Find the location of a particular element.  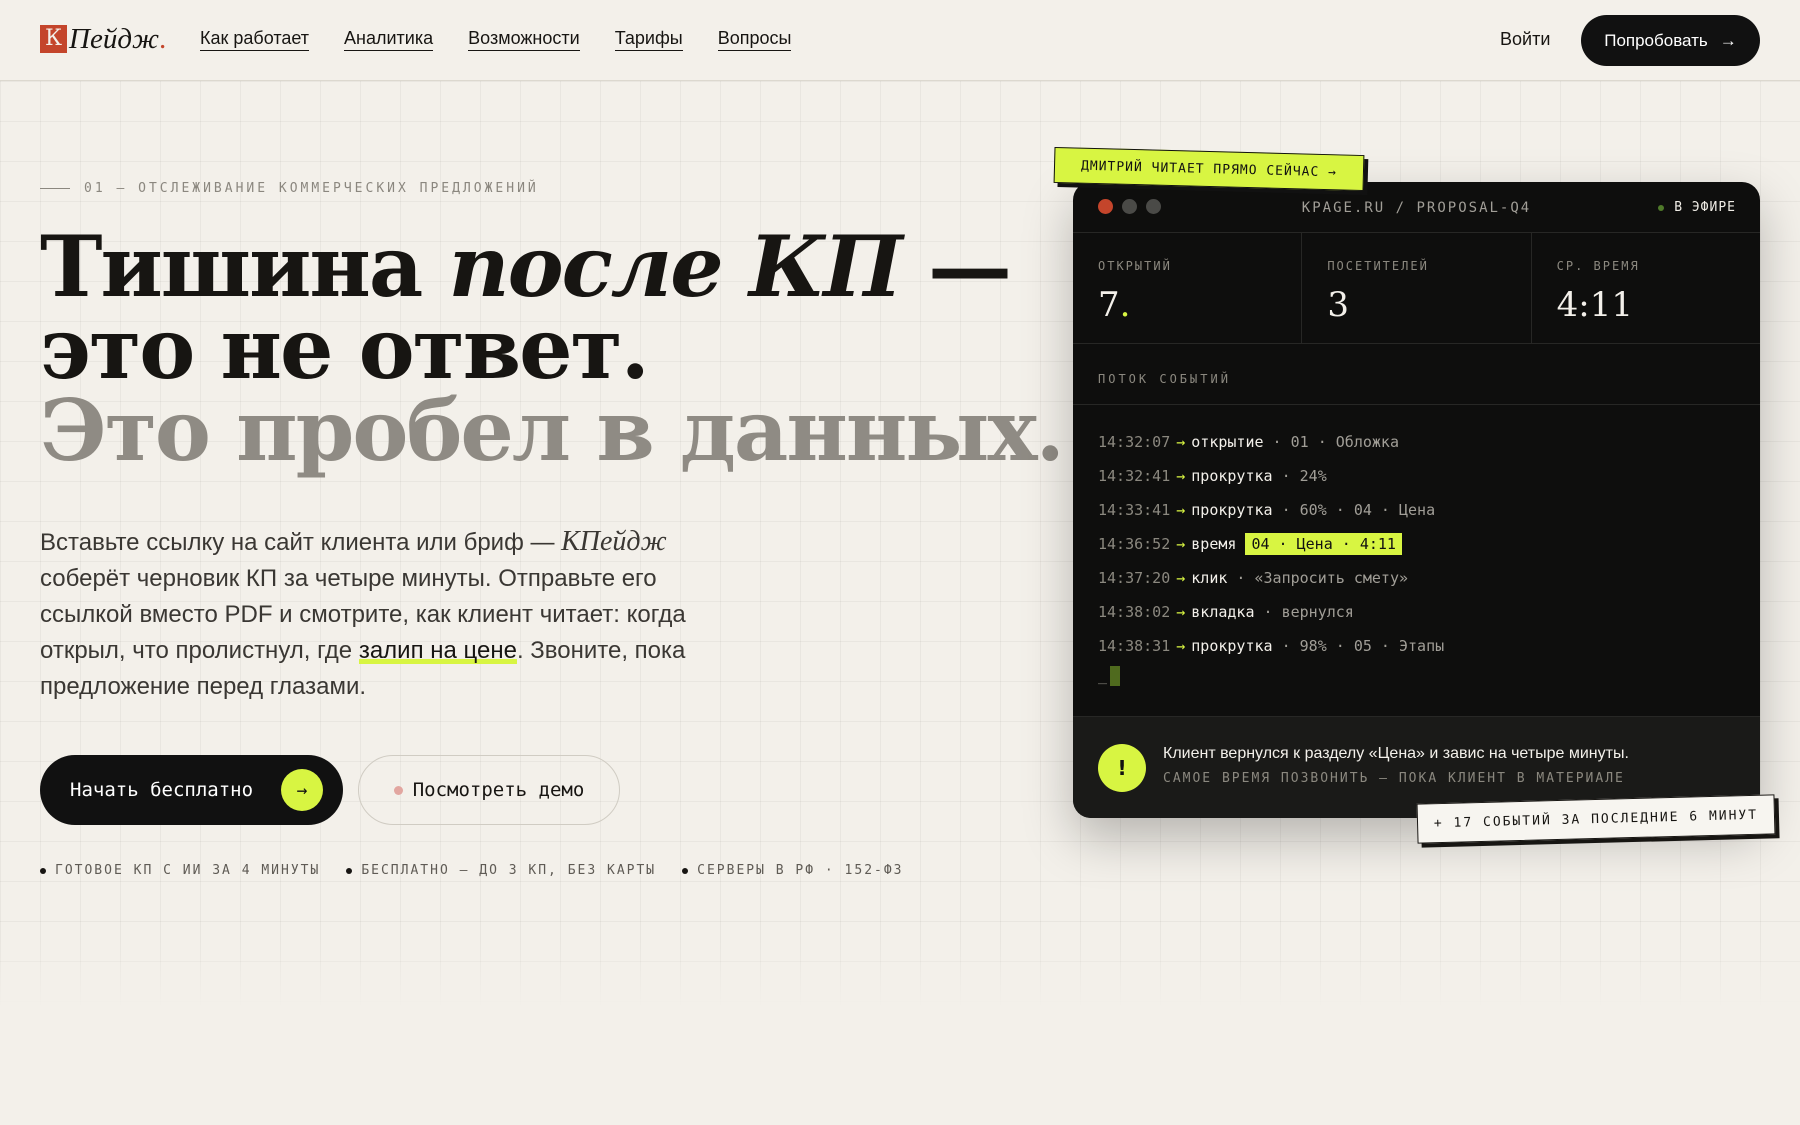

headline-line-3: Это пробел в данных. is located at coordinates (552, 430).